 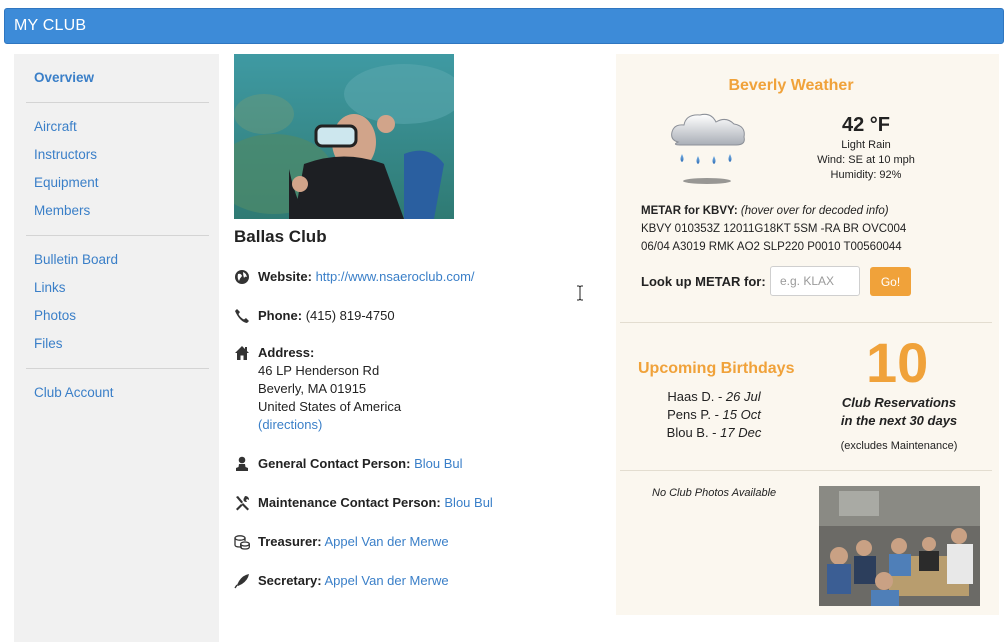 What do you see at coordinates (866, 145) in the screenshot?
I see `weather-condition: Light Rain` at bounding box center [866, 145].